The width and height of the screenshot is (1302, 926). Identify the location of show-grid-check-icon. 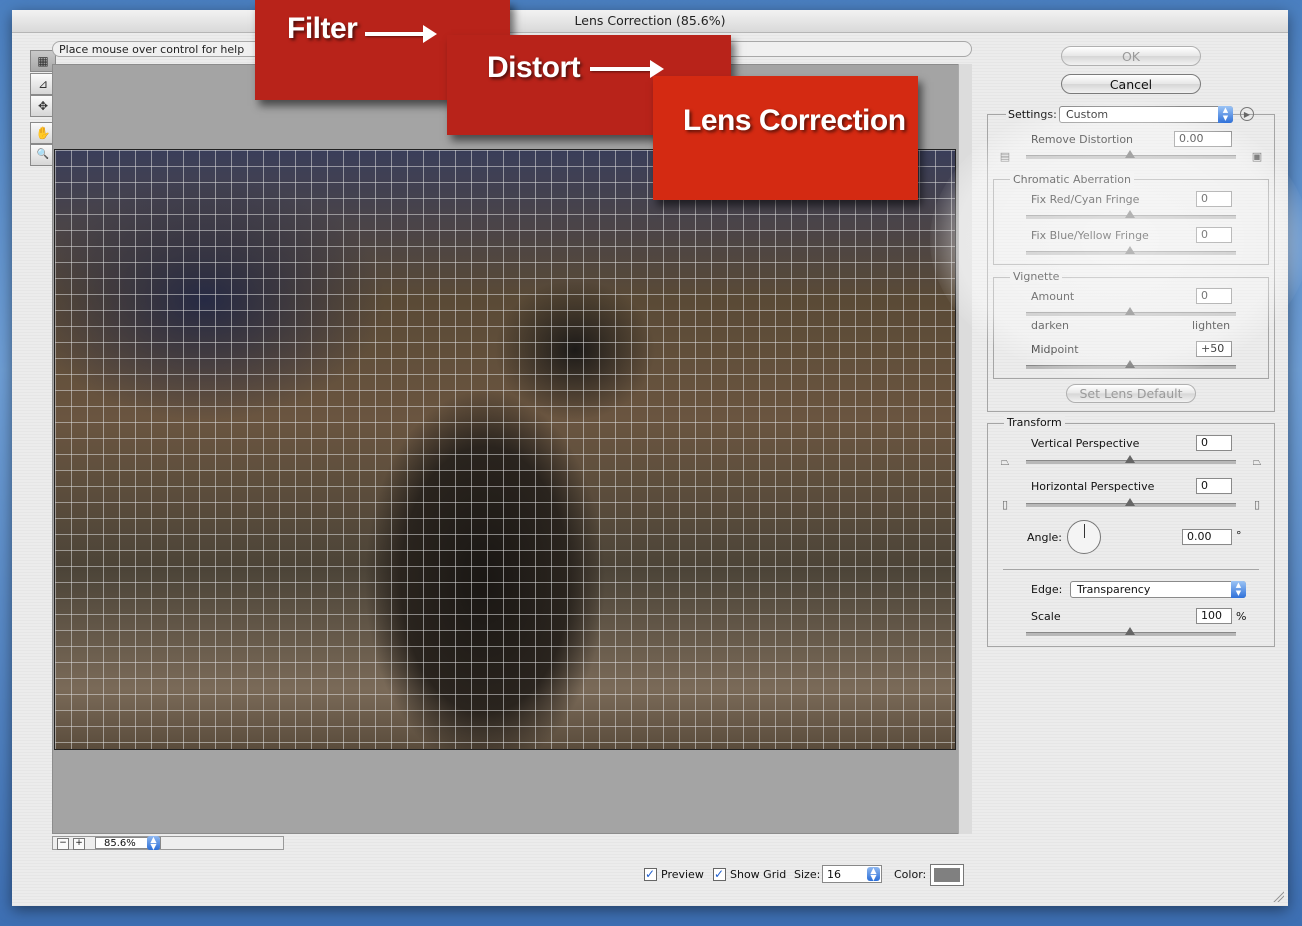
(719, 874).